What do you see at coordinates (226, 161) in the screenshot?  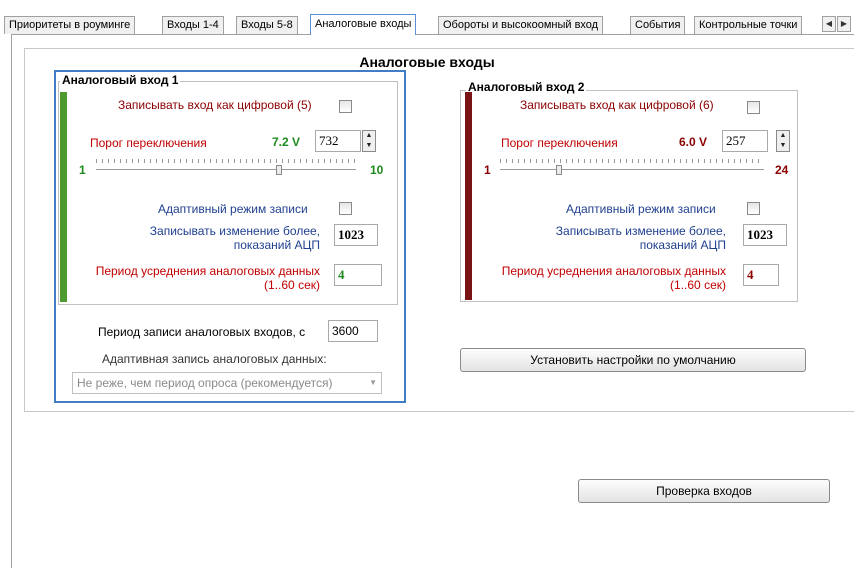 I see `slider-1-ticks` at bounding box center [226, 161].